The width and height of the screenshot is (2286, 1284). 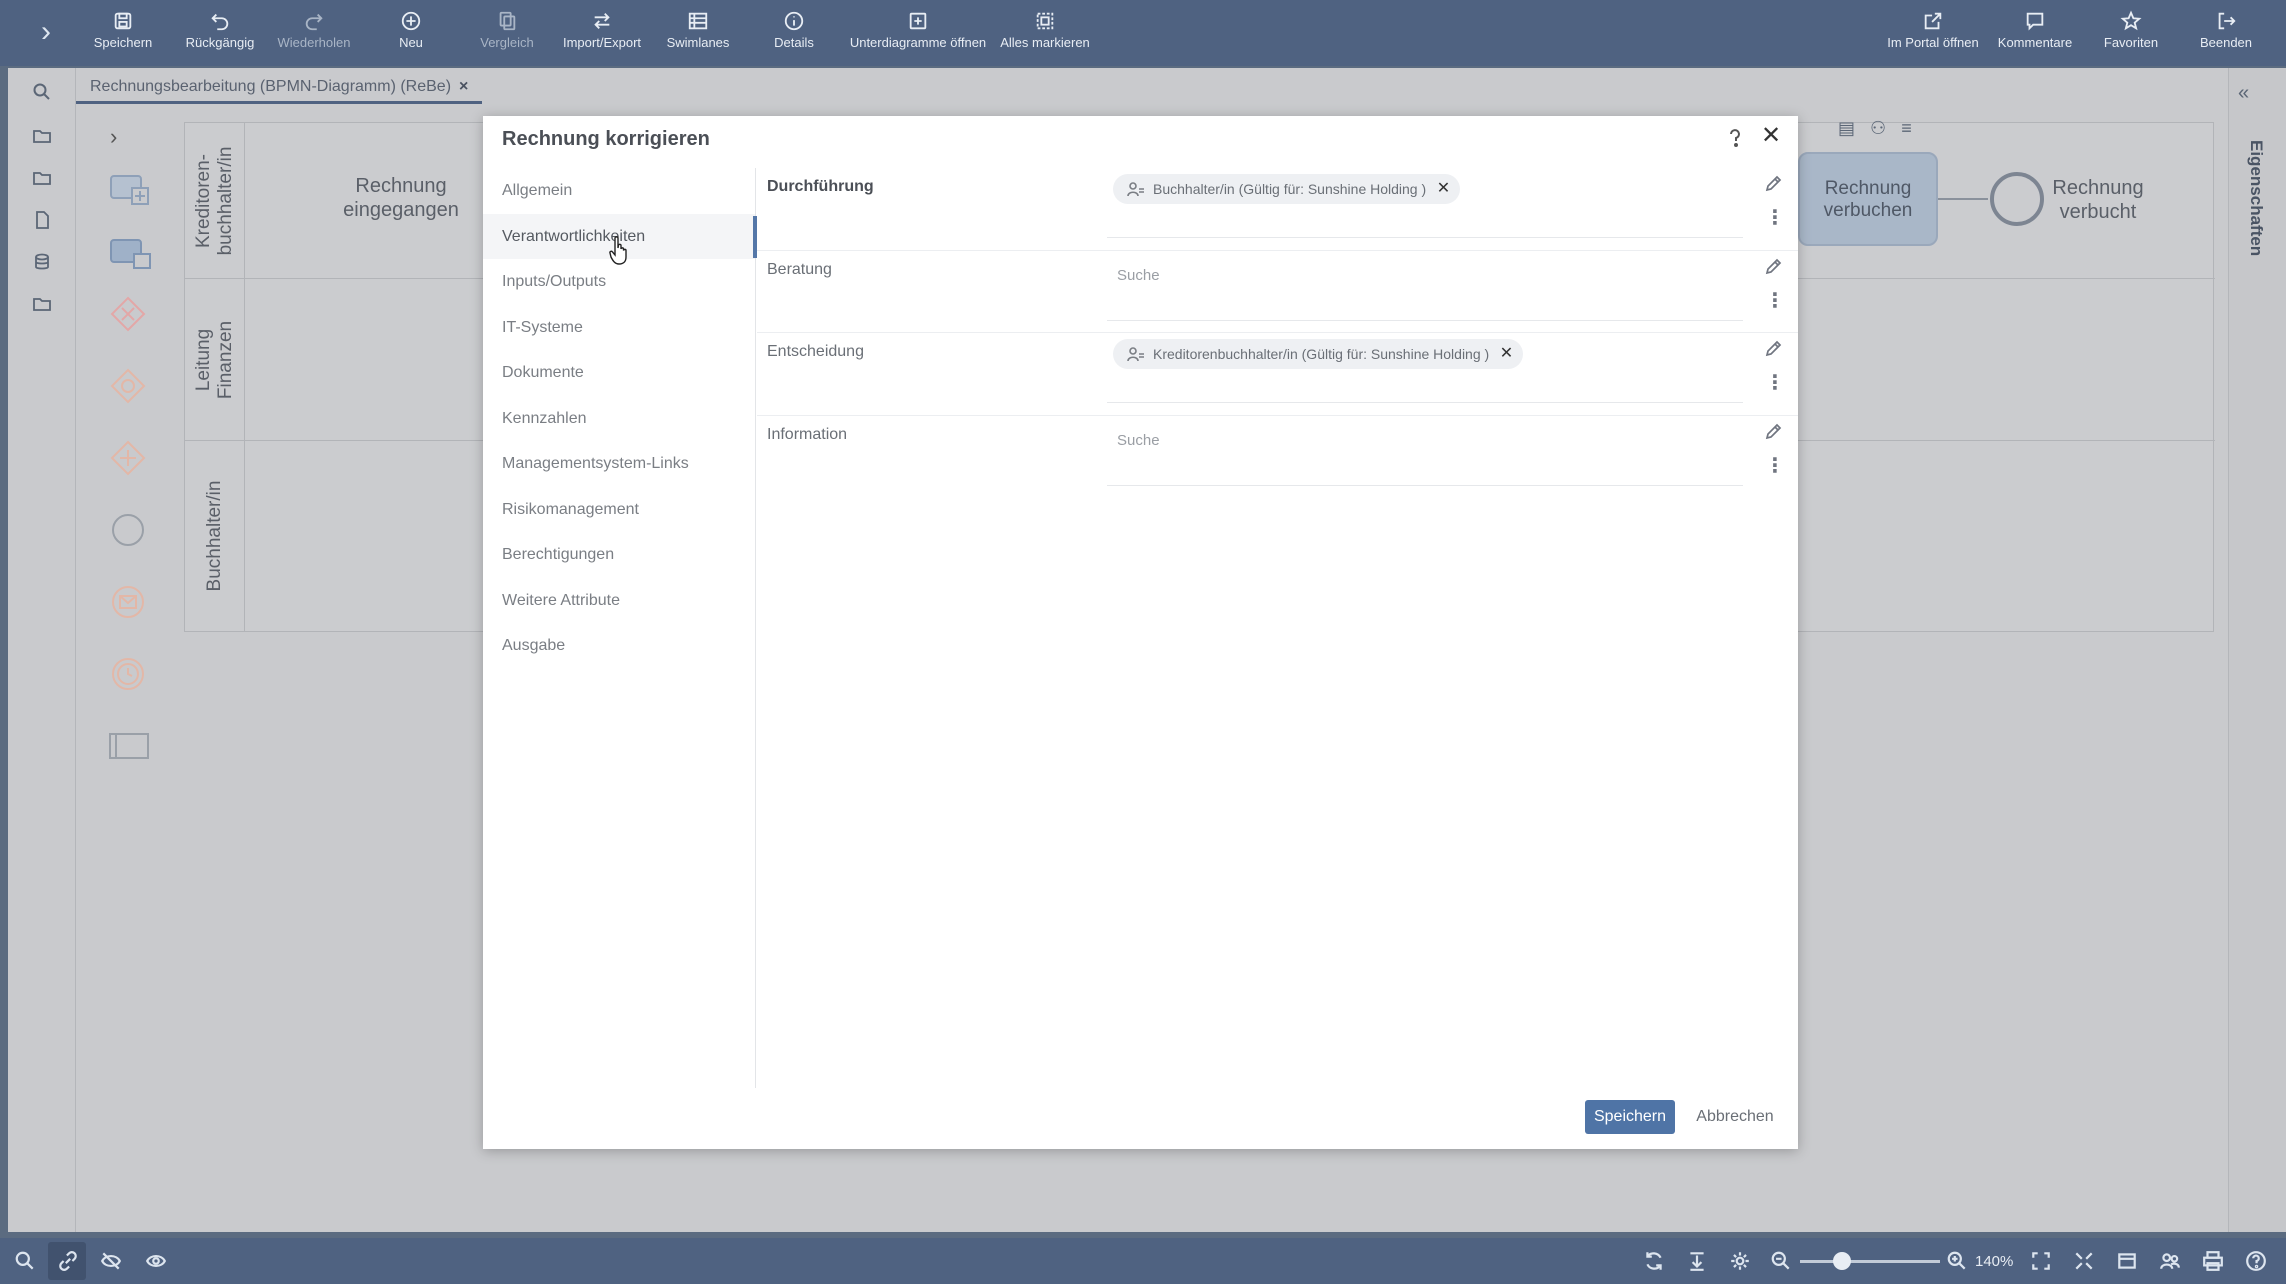 What do you see at coordinates (619, 555) in the screenshot?
I see `menu-item-berechtigungen: Berechtigungen` at bounding box center [619, 555].